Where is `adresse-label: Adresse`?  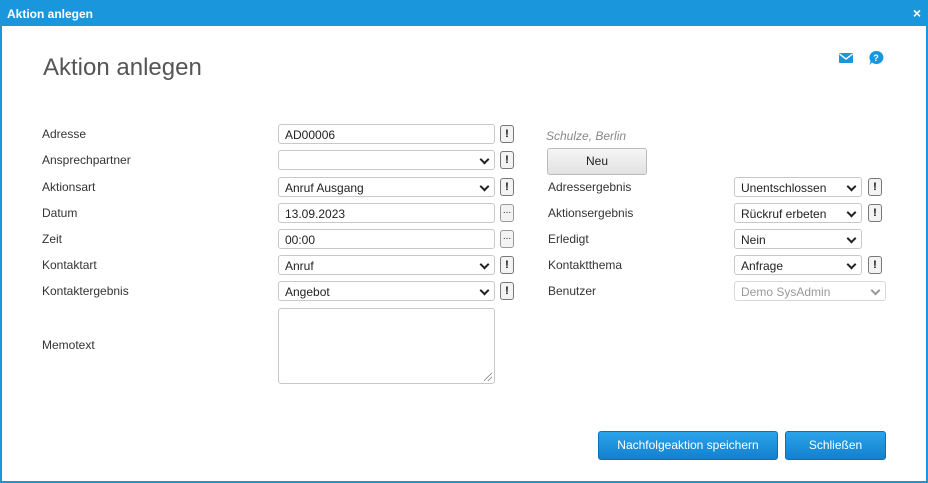 adresse-label: Adresse is located at coordinates (64, 134).